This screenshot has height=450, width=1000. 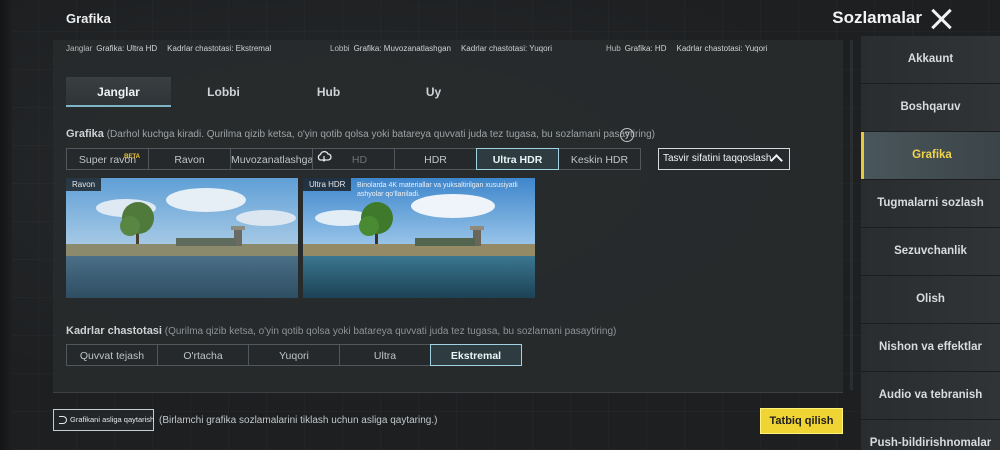 I want to click on option-super-ravon: Super ravon BETA, so click(x=107, y=159).